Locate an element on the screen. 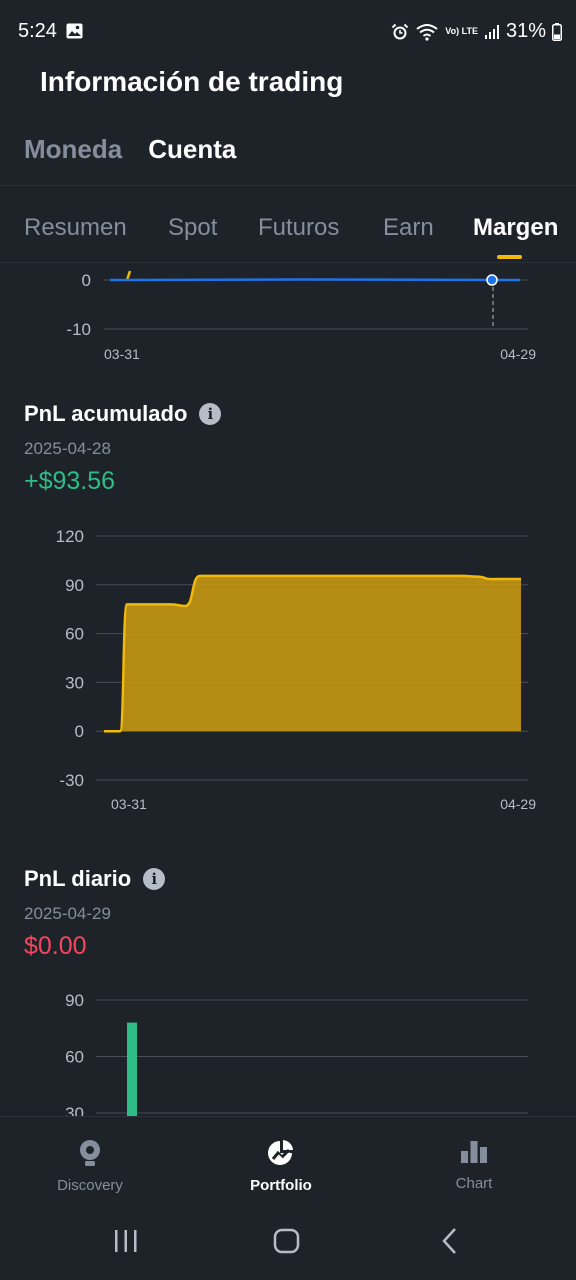  battery-percent: 31% is located at coordinates (525, 31).